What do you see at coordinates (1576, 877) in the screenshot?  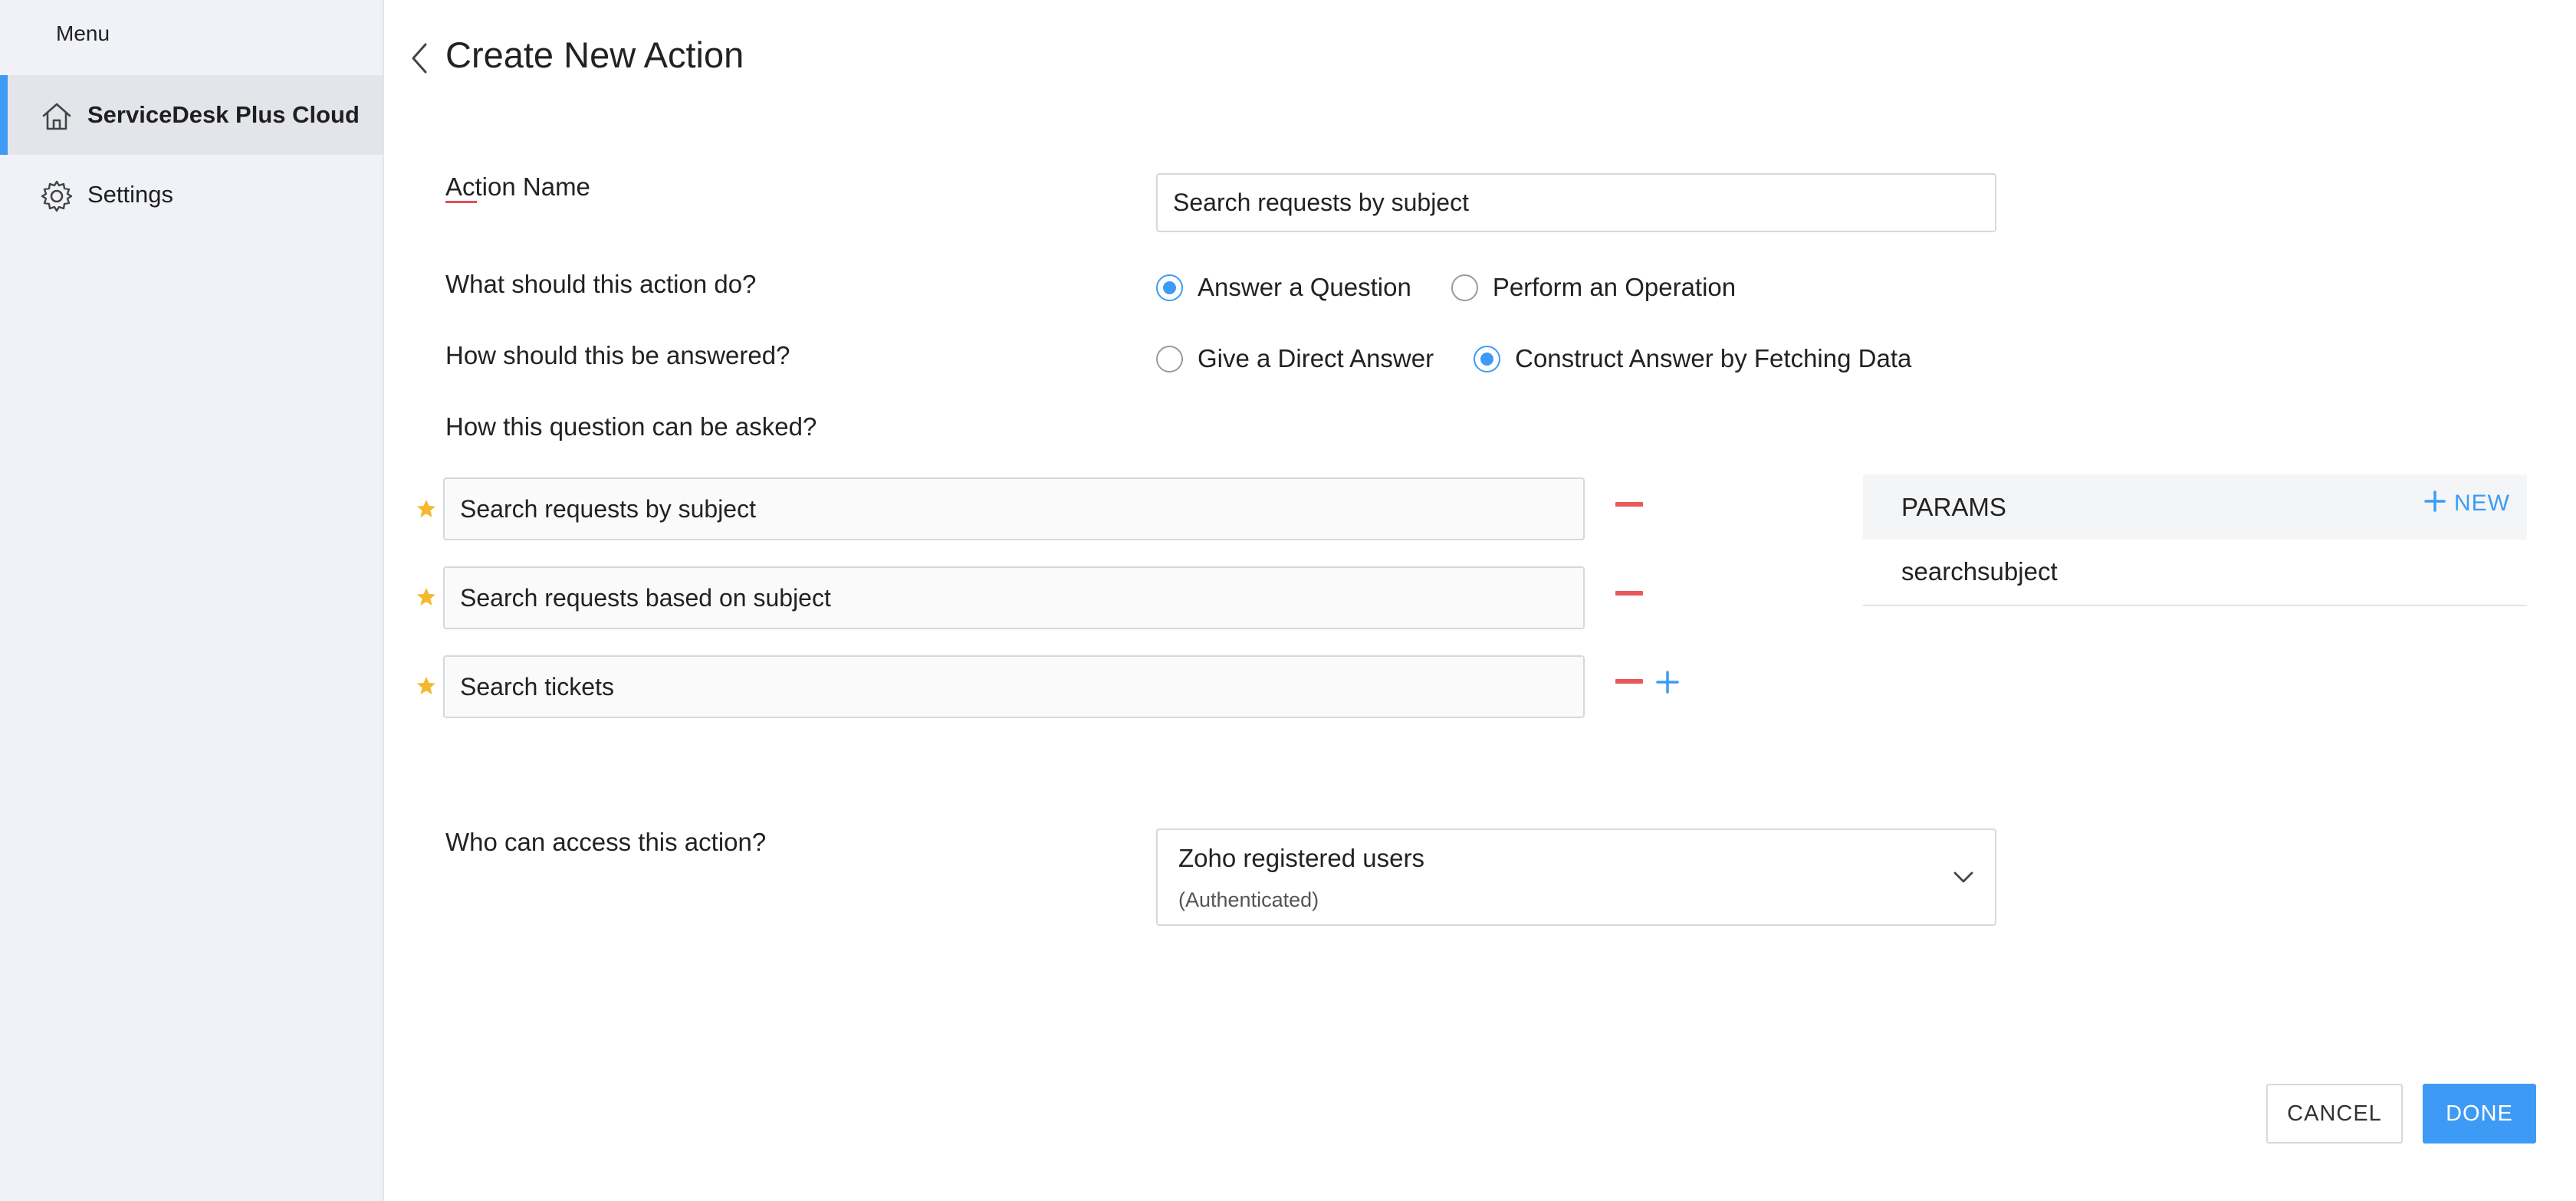 I see `access-select: Zoho registered users (Authenticated)` at bounding box center [1576, 877].